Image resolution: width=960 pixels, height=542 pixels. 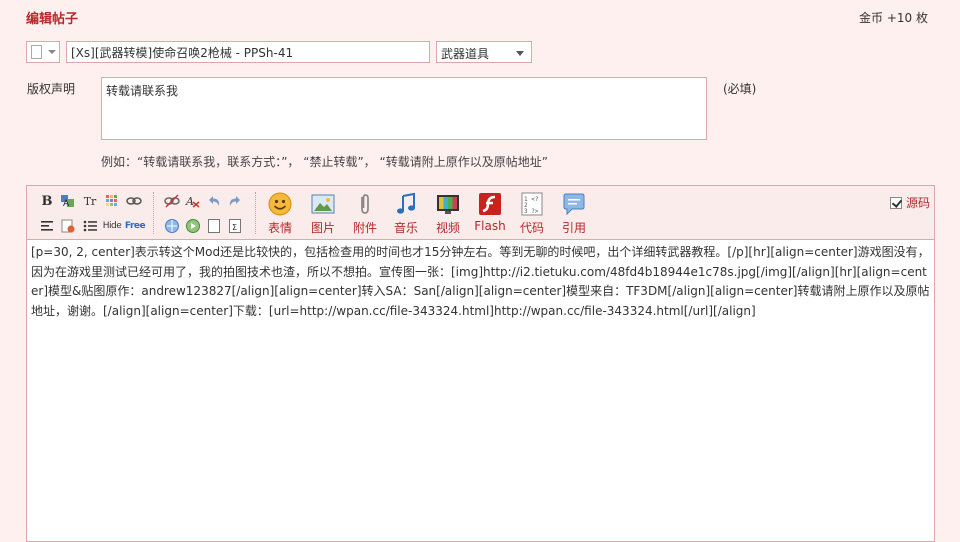 I want to click on link-button, so click(x=134, y=201).